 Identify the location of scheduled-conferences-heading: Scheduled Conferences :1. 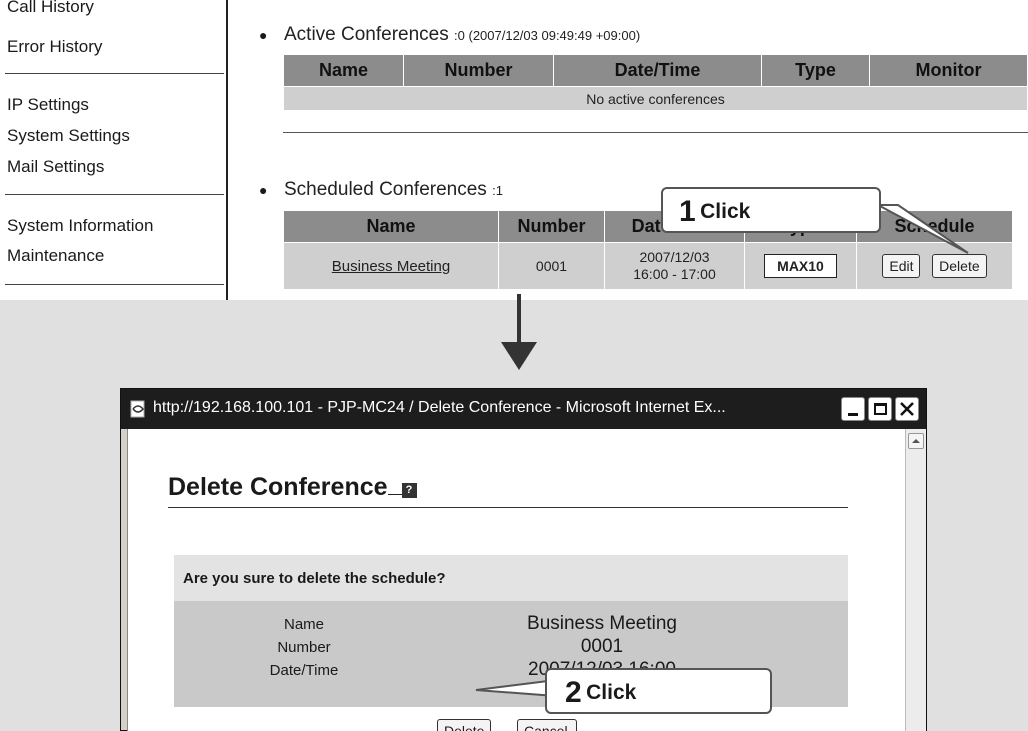
(393, 190).